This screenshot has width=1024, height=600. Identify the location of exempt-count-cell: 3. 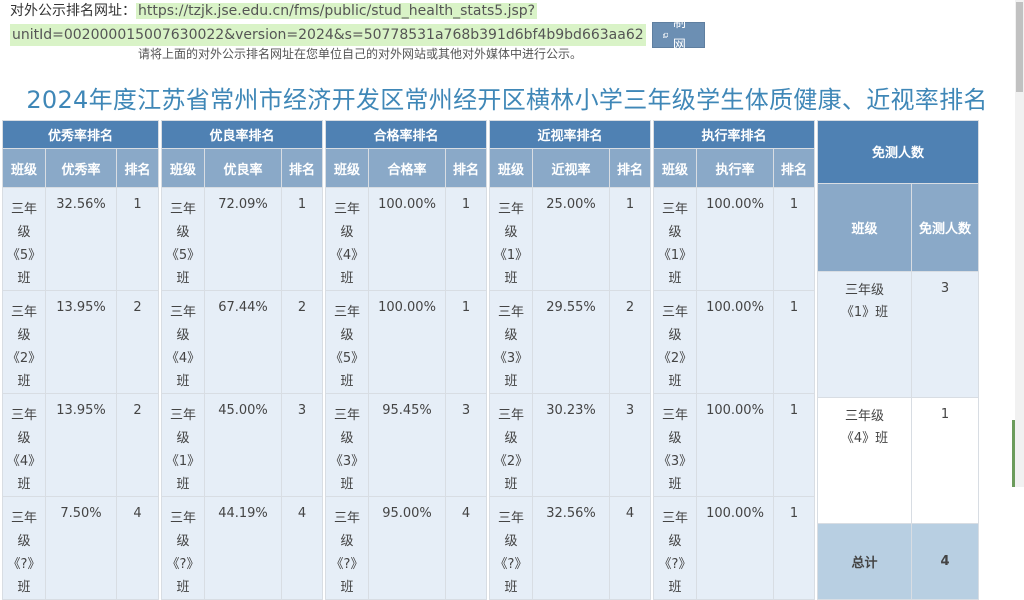
(945, 334).